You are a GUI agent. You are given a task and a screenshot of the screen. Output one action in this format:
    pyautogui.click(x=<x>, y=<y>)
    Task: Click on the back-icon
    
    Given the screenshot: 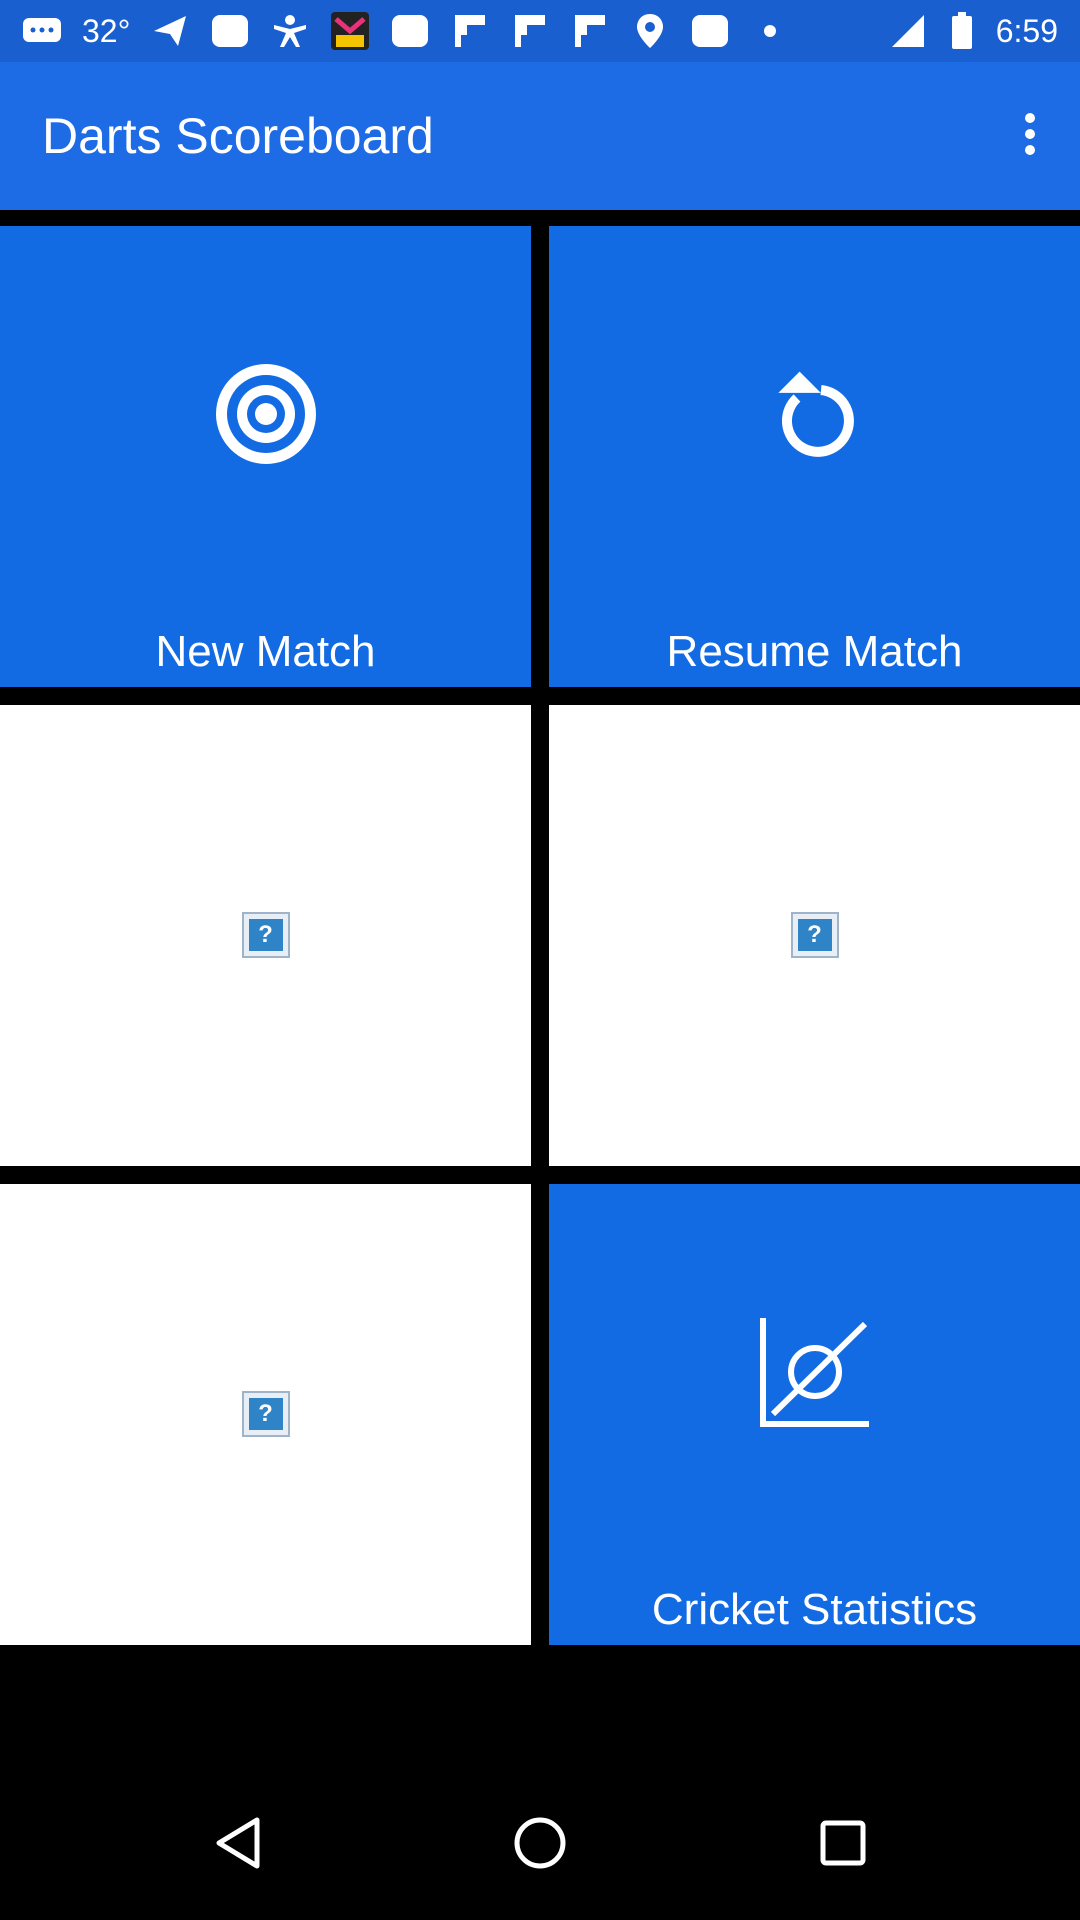 What is the action you would take?
    pyautogui.click(x=238, y=1845)
    